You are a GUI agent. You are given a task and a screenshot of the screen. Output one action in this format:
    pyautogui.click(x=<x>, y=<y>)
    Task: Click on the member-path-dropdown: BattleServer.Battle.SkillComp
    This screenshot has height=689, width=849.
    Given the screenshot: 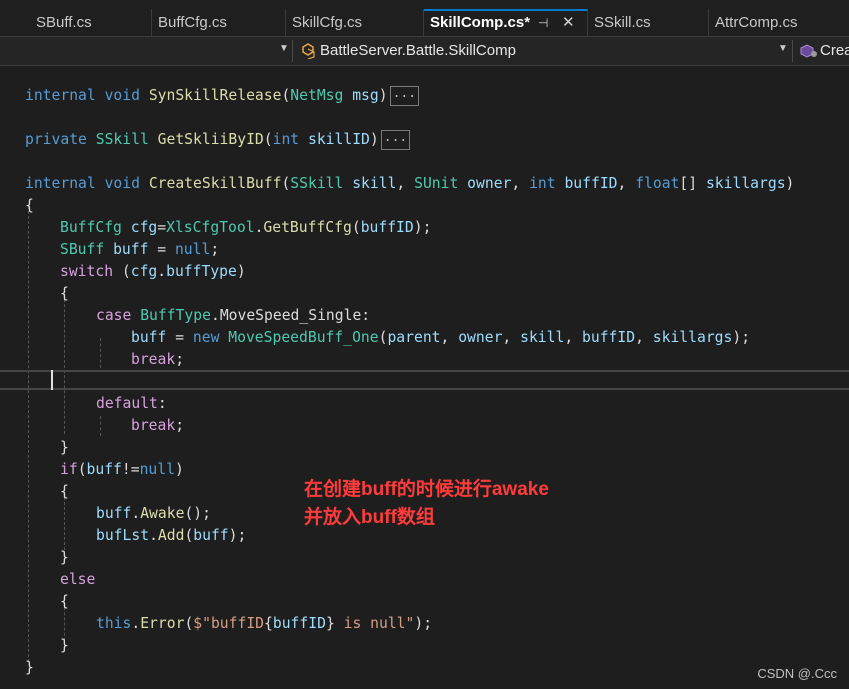 What is the action you would take?
    pyautogui.click(x=418, y=51)
    